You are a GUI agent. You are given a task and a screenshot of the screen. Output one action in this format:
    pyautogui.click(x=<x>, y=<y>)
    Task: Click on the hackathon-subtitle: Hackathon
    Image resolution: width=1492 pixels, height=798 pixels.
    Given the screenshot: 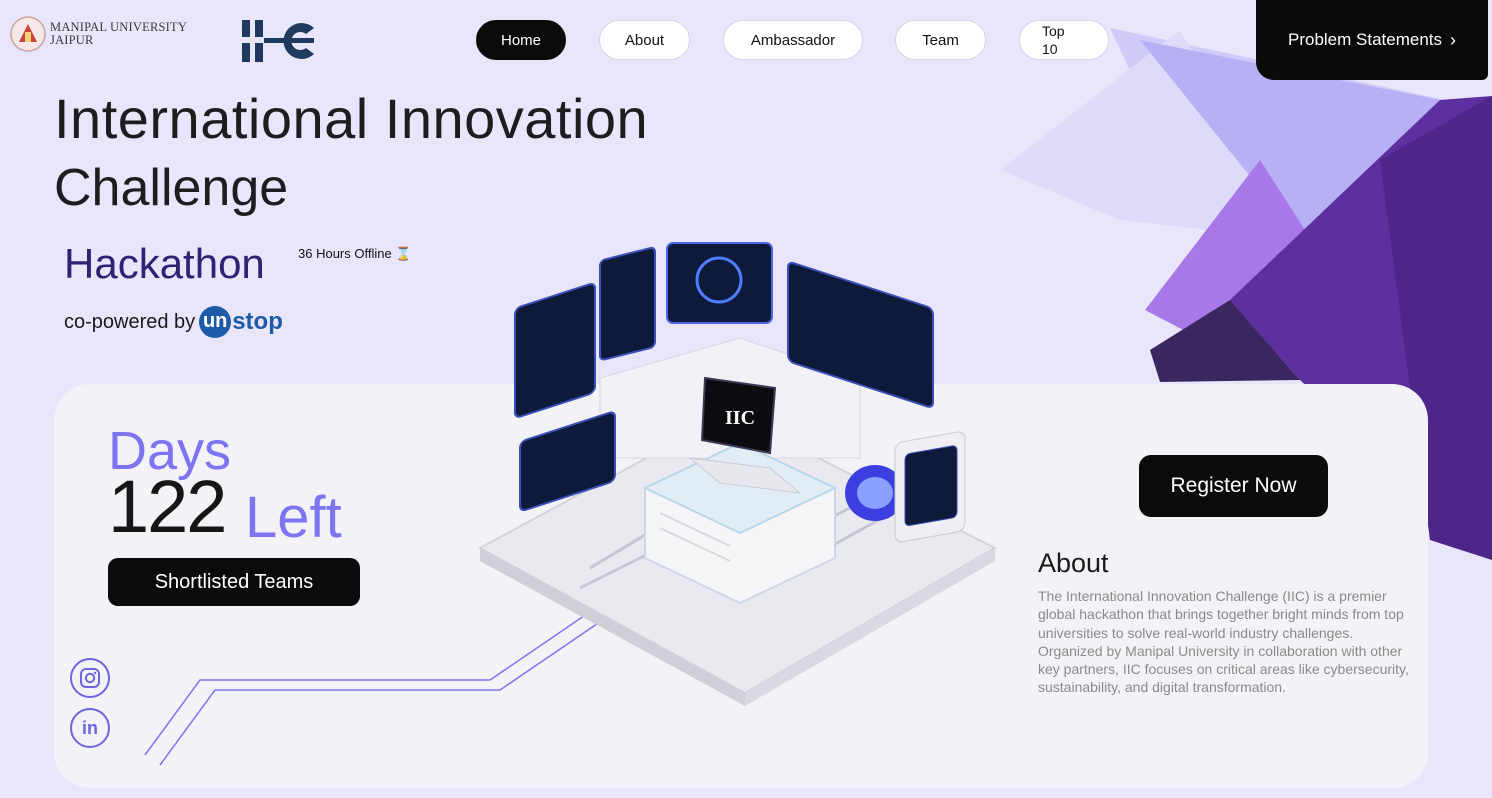 What is the action you would take?
    pyautogui.click(x=164, y=263)
    